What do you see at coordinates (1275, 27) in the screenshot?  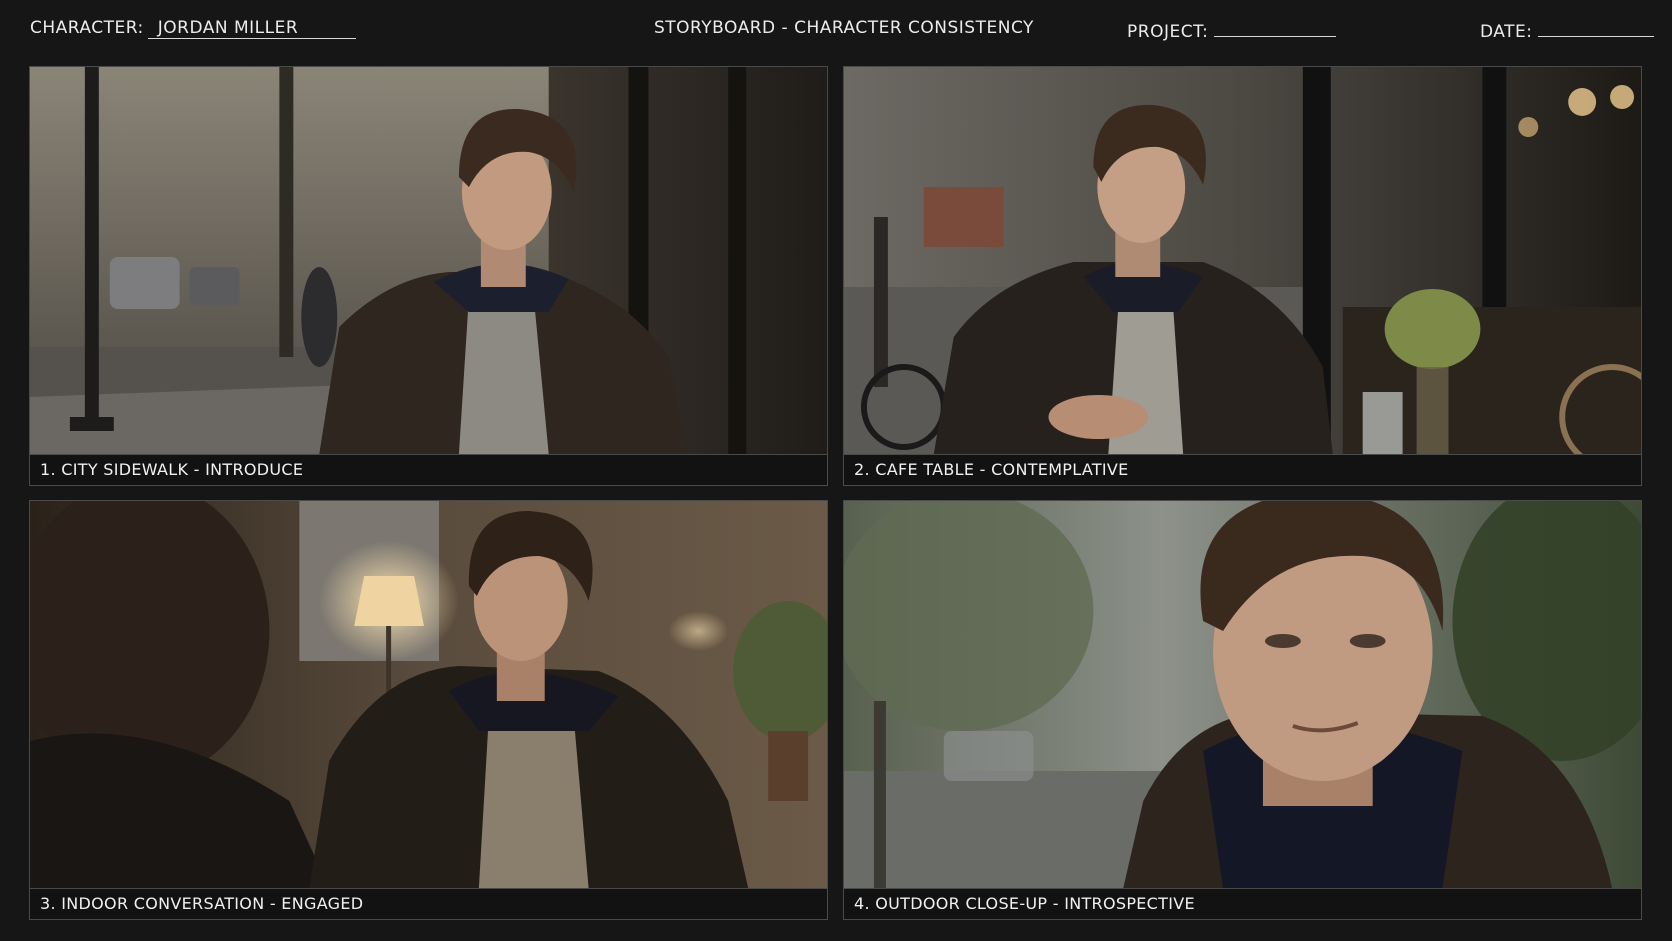 I see `project-input-line` at bounding box center [1275, 27].